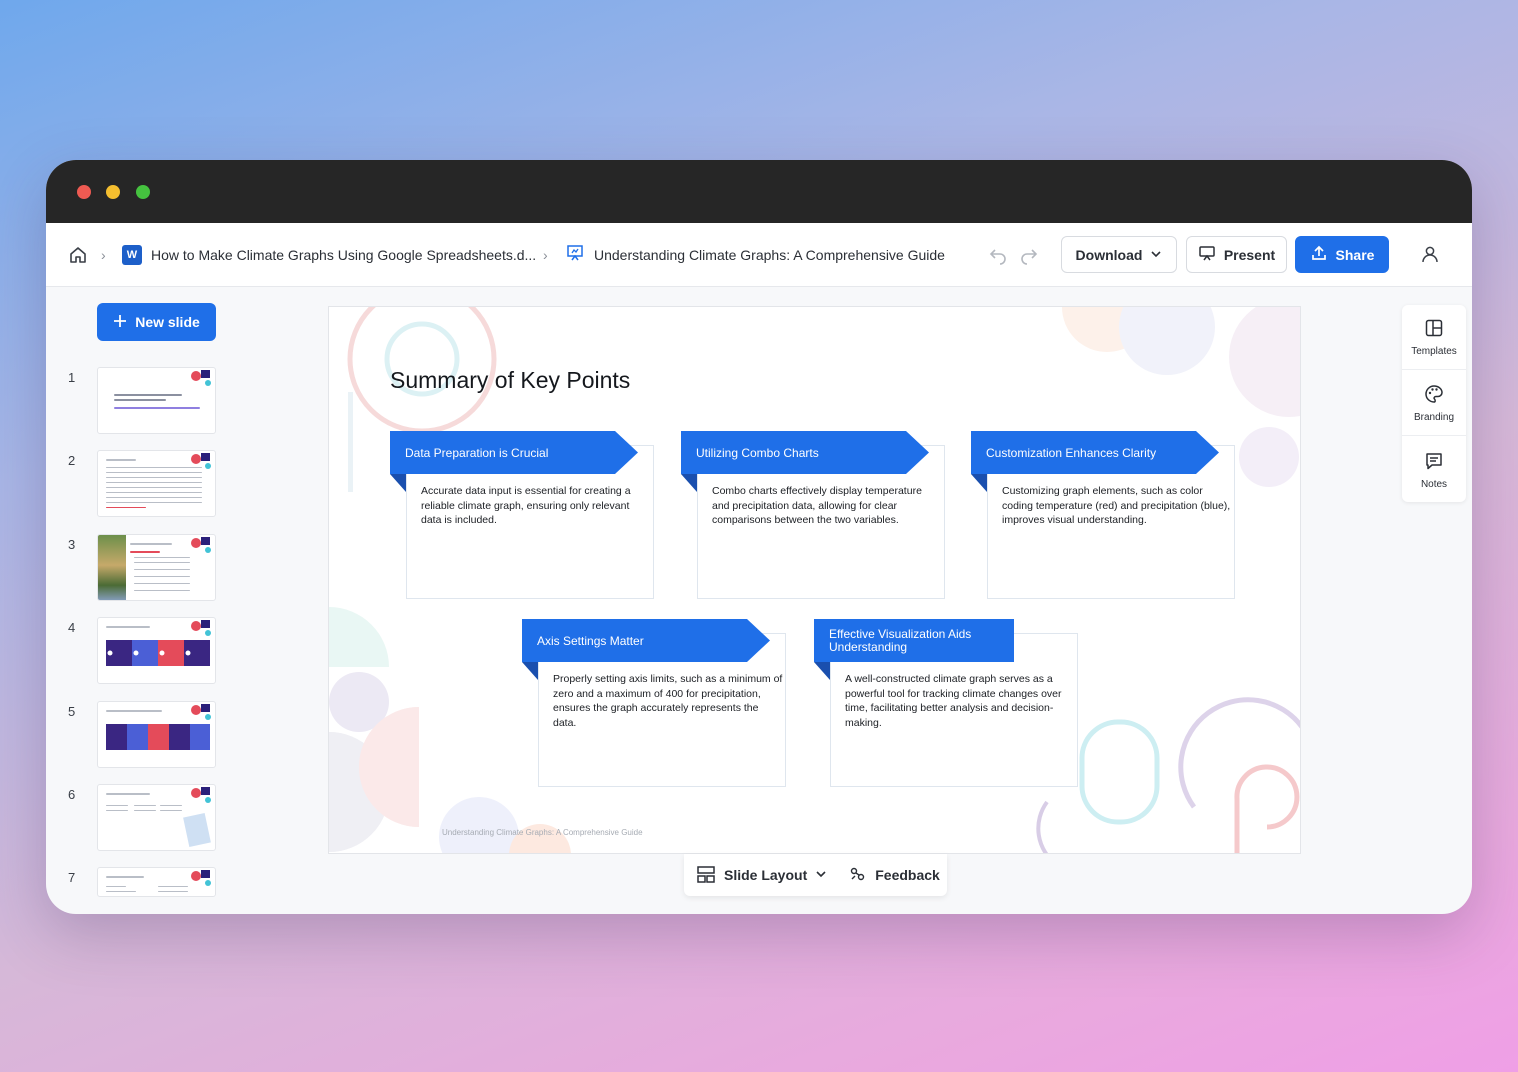 This screenshot has height=1072, width=1518. I want to click on new-slide-label: New slide, so click(167, 322).